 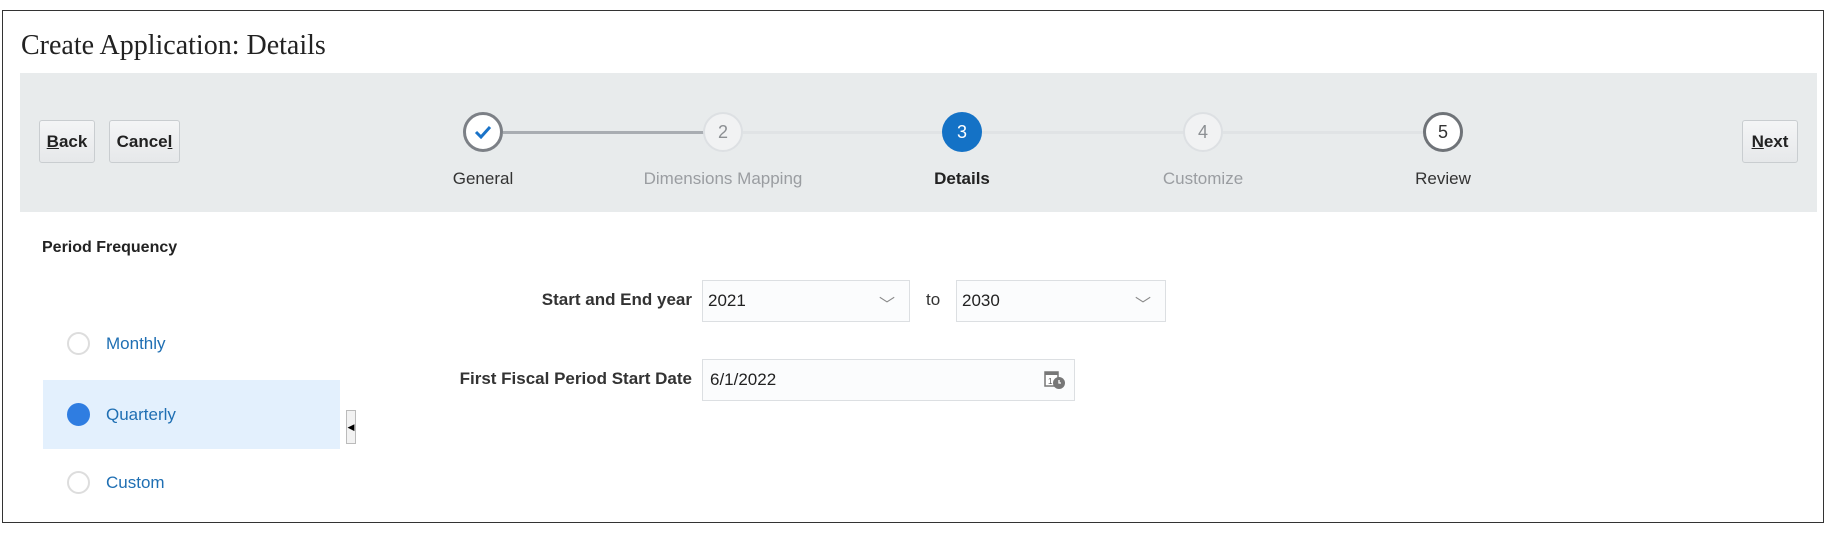 What do you see at coordinates (1061, 301) in the screenshot?
I see `end-year-select: 2030 ﹀` at bounding box center [1061, 301].